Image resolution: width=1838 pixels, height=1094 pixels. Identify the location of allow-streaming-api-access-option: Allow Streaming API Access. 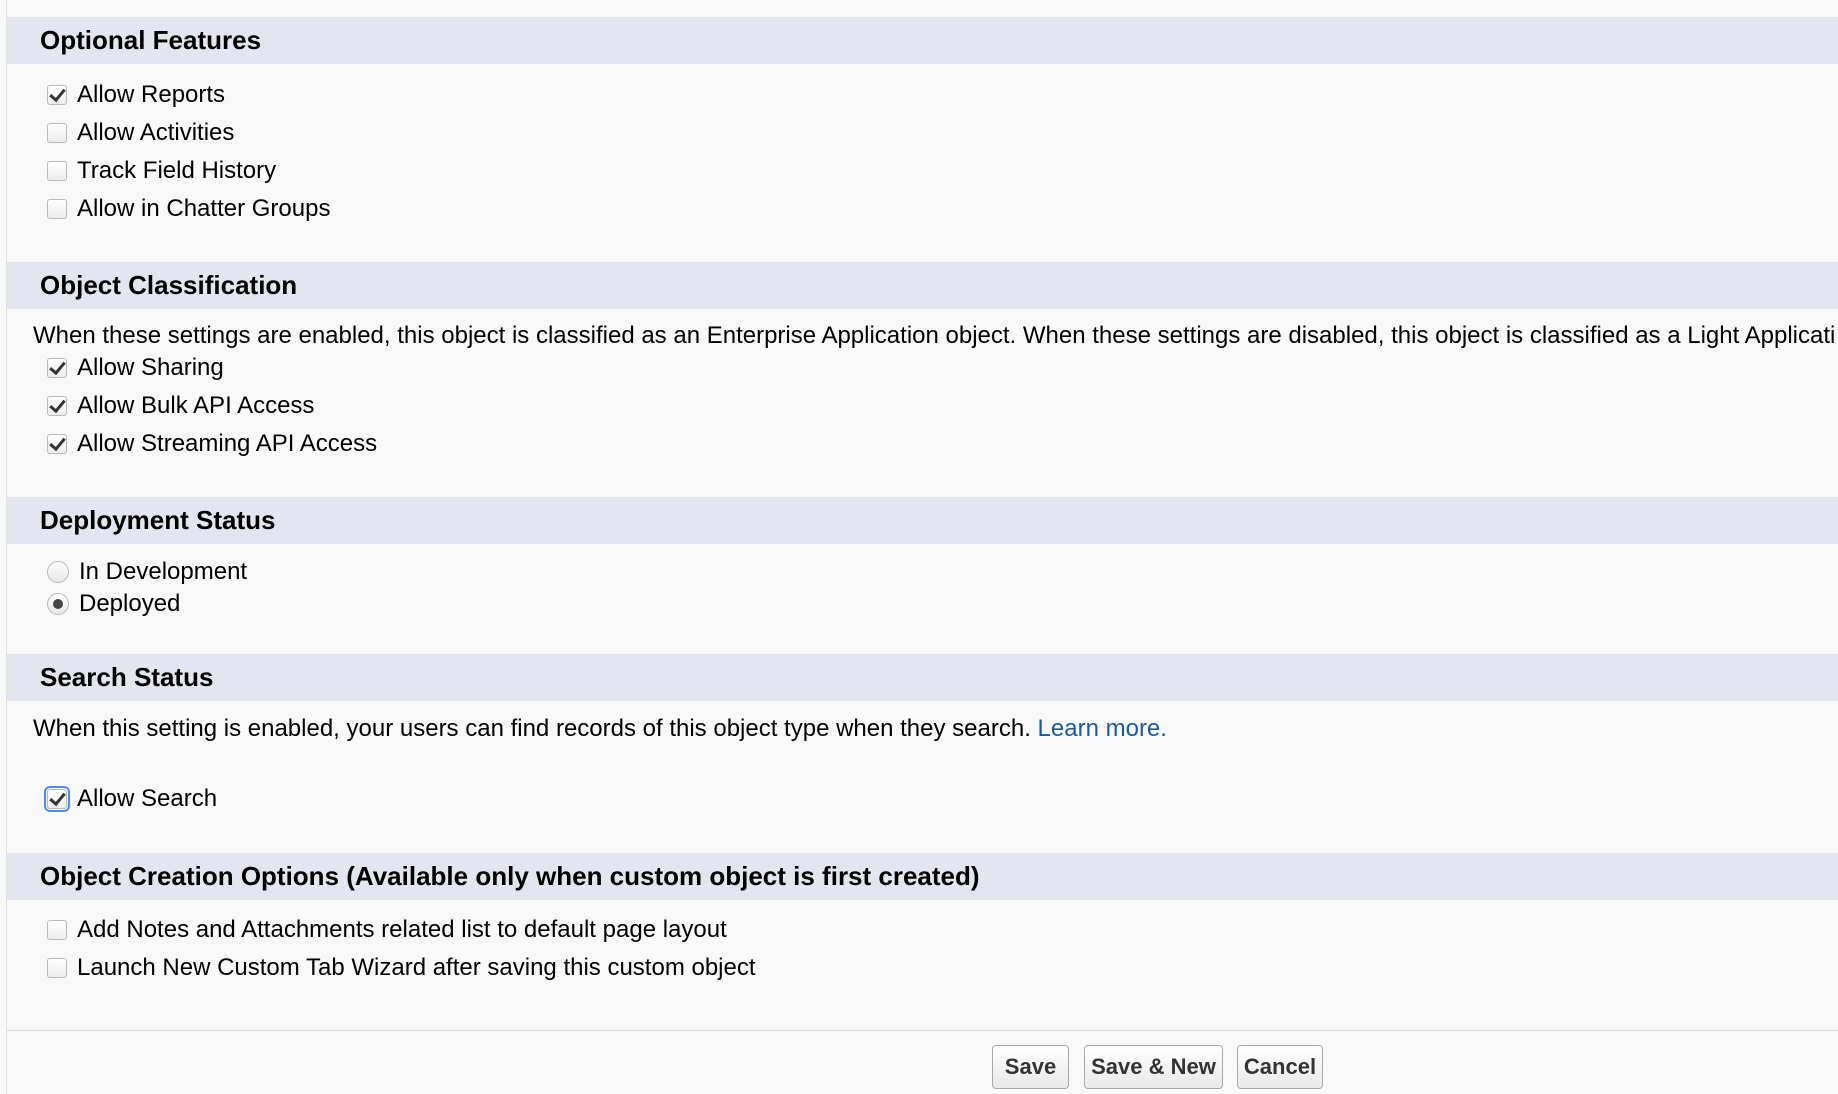
(208, 444).